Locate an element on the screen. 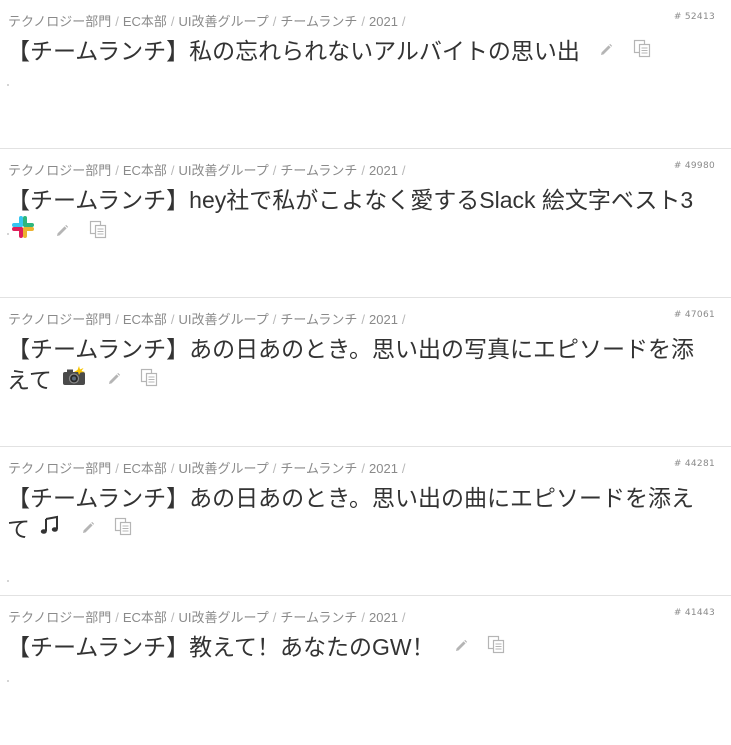  post-title-line: 【チームランチ】私の忘れられないアルバイトの思い出 is located at coordinates (359, 52).